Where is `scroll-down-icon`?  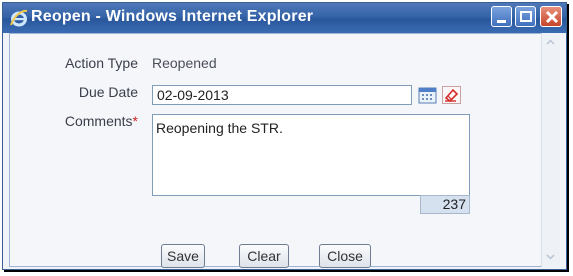 scroll-down-icon is located at coordinates (550, 256).